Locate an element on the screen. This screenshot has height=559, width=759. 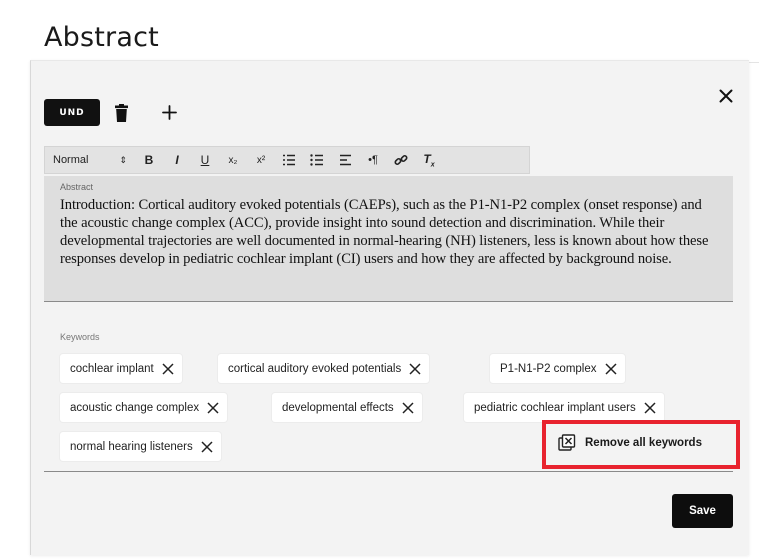
link-icon is located at coordinates (401, 160).